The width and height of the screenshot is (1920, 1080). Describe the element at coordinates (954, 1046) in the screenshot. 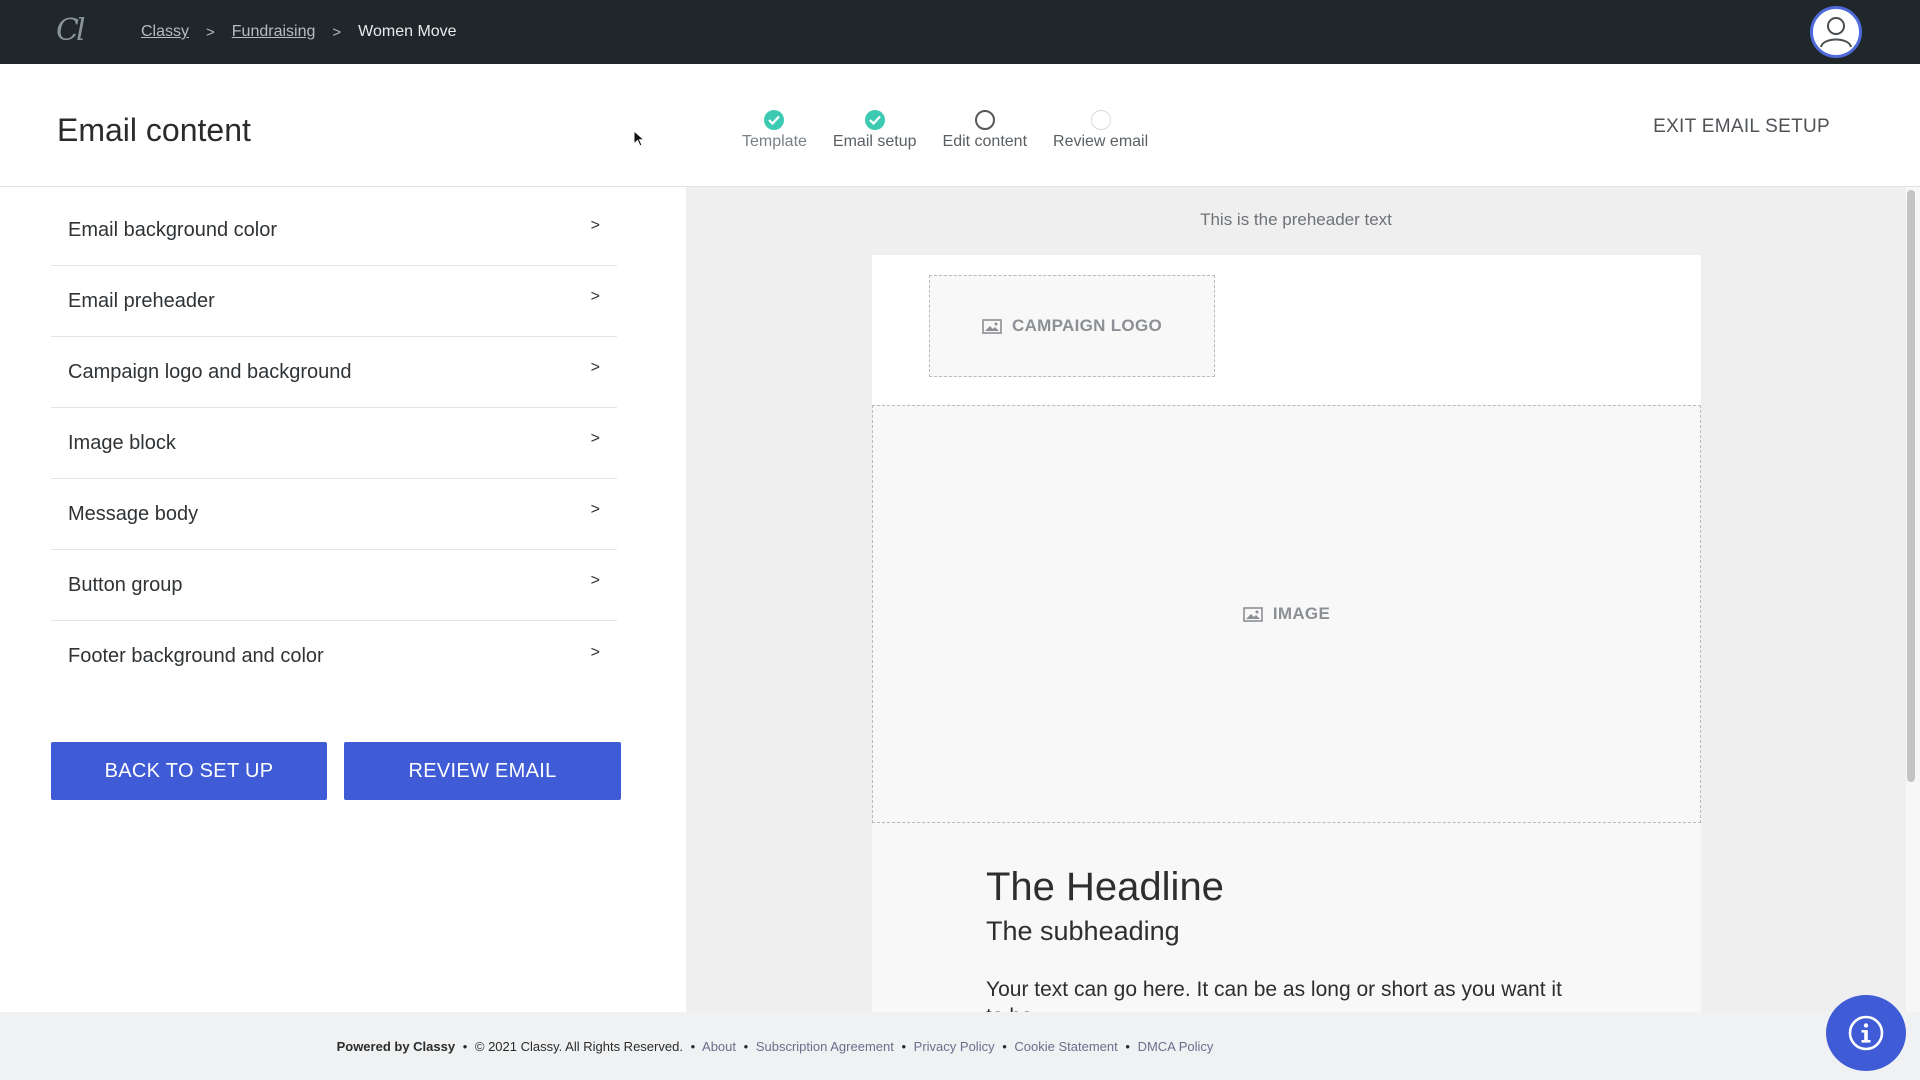

I see `footer-link-privacy-policy: Privacy Policy` at that location.